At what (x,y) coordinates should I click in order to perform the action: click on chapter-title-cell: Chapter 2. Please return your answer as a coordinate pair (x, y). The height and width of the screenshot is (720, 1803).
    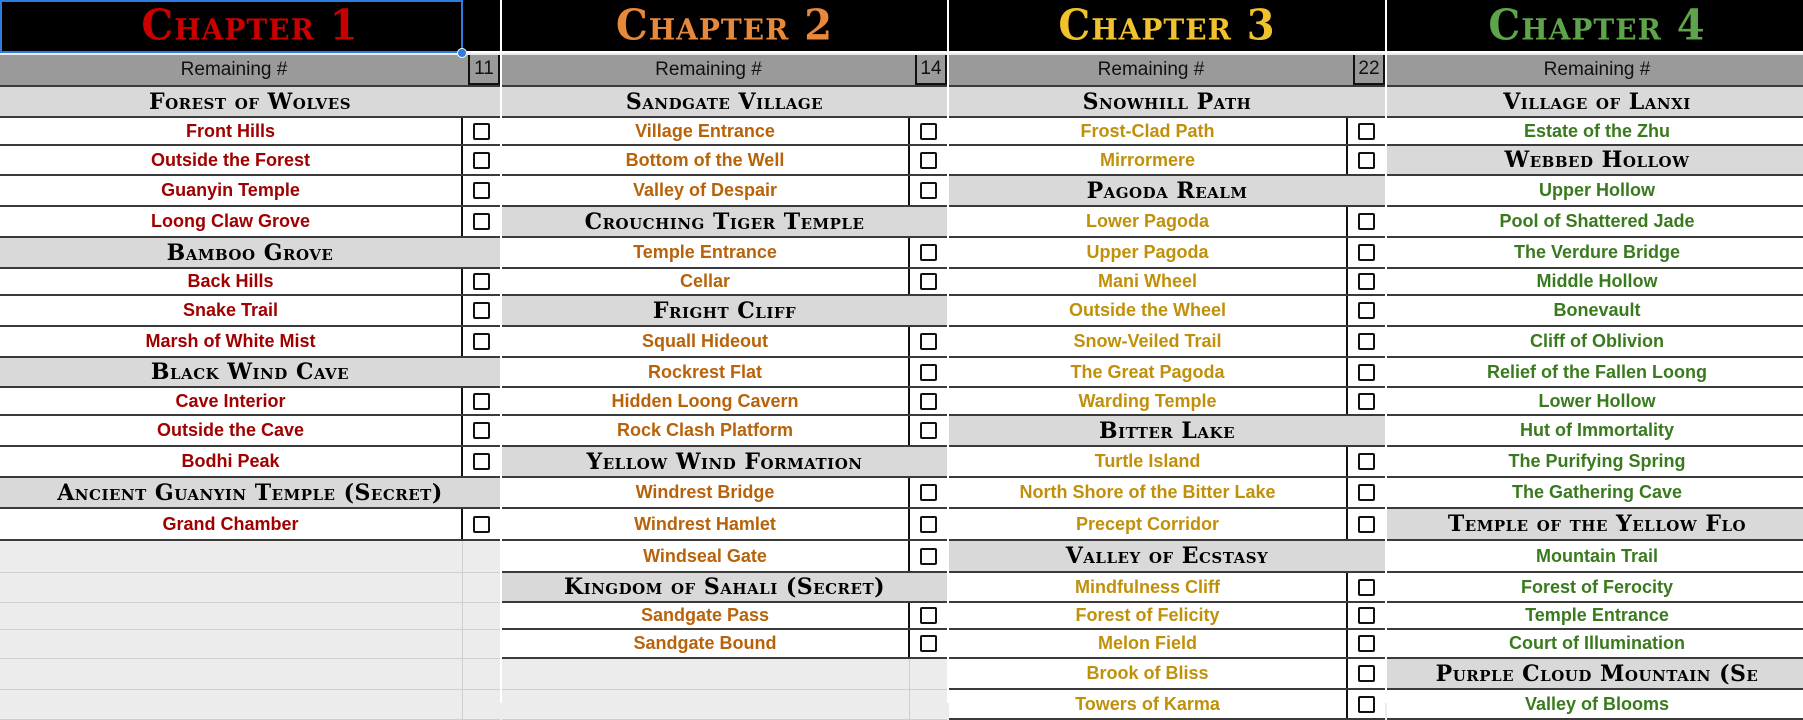
    Looking at the image, I should click on (724, 26).